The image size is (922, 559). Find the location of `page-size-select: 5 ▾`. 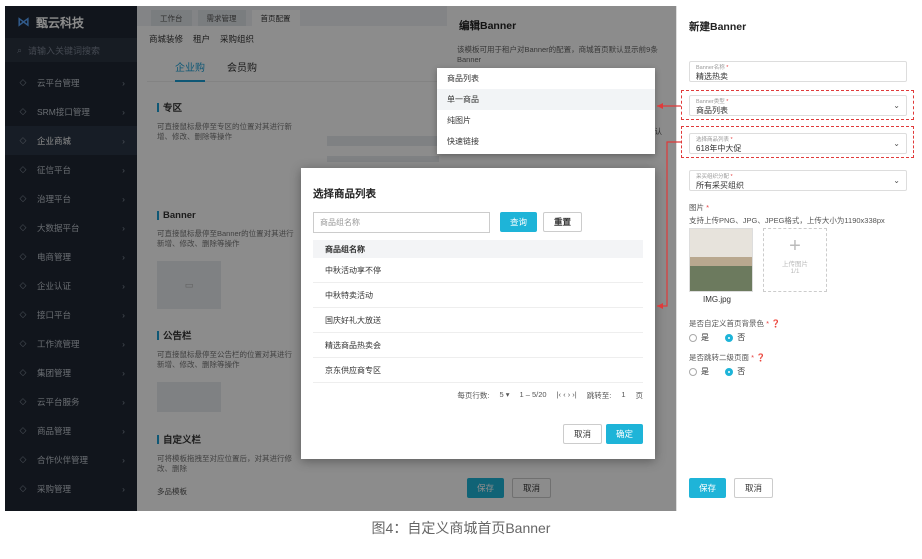

page-size-select: 5 ▾ is located at coordinates (504, 395).